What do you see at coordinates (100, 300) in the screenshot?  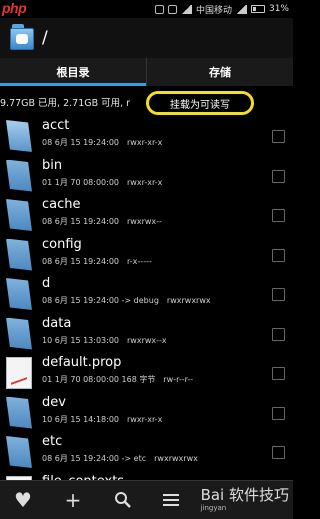 I see `file-date: 08 6月 15 19:24:00 -> debug` at bounding box center [100, 300].